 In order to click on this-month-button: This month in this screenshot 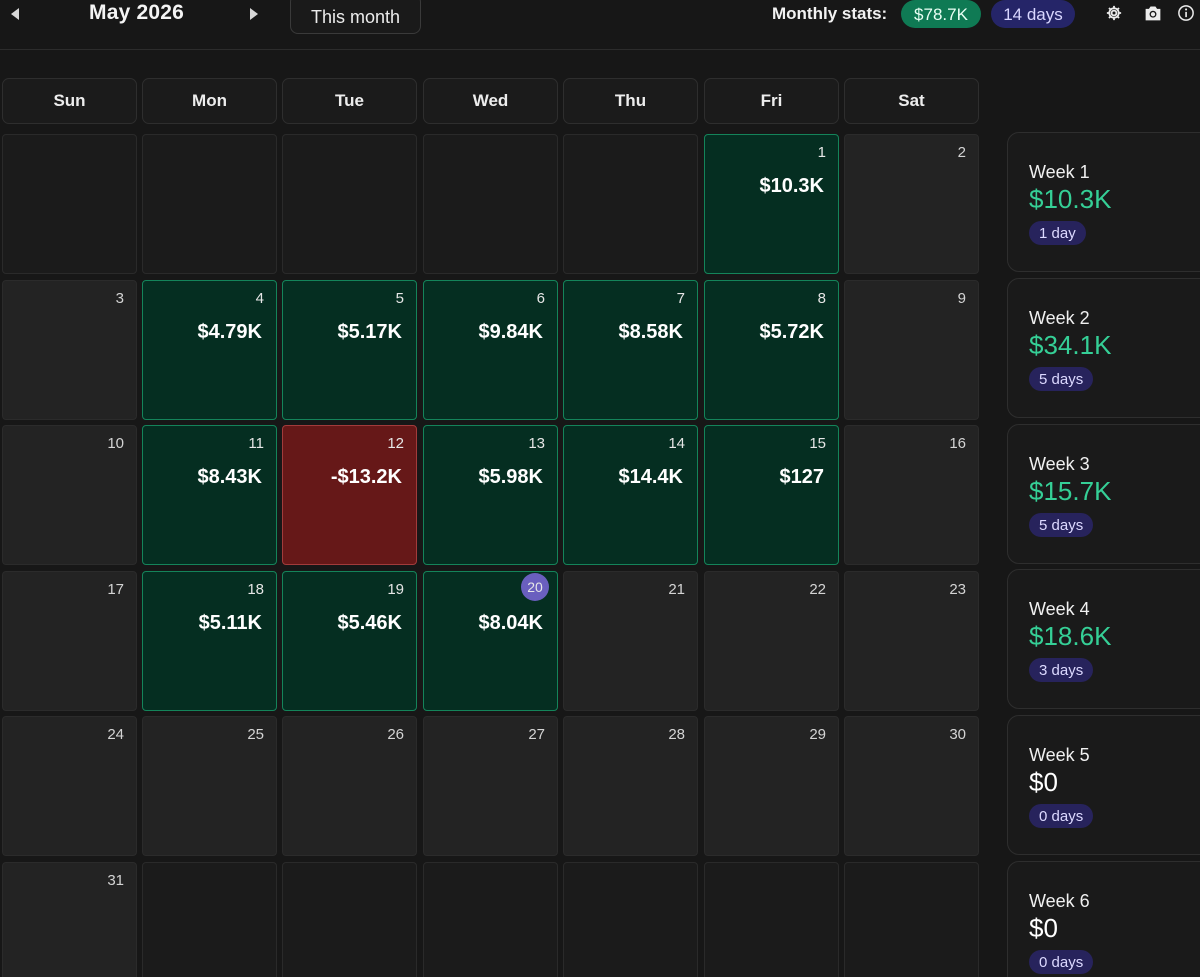, I will do `click(355, 17)`.